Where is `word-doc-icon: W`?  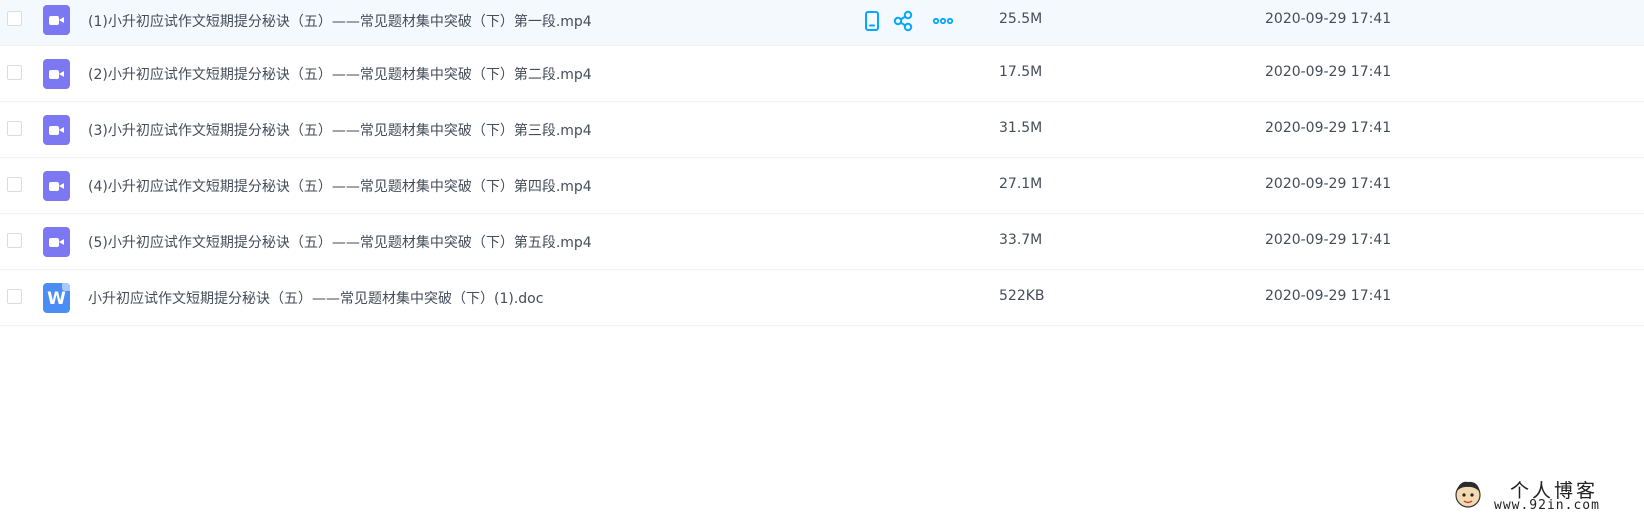
word-doc-icon: W is located at coordinates (56, 298).